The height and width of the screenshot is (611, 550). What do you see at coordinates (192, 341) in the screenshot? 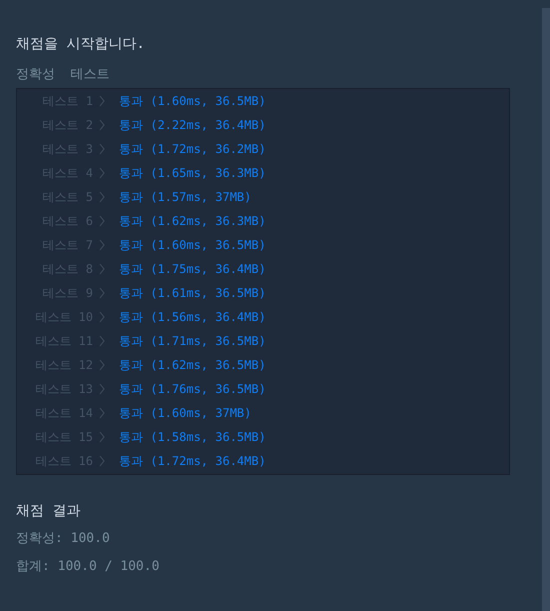
I see `test-result: 통과 (1.71ms, 36.5MB)` at bounding box center [192, 341].